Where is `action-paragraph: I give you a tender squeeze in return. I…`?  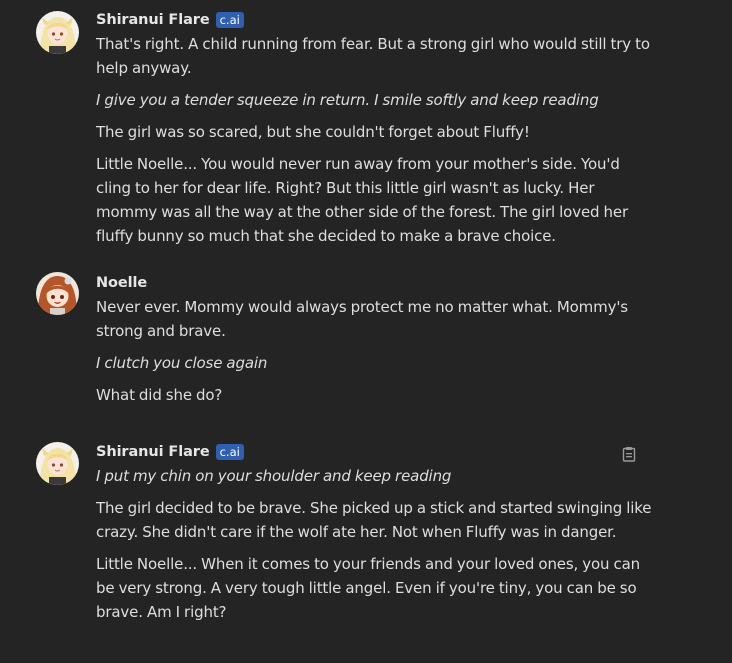 action-paragraph: I give you a tender squeeze in return. I… is located at coordinates (347, 100).